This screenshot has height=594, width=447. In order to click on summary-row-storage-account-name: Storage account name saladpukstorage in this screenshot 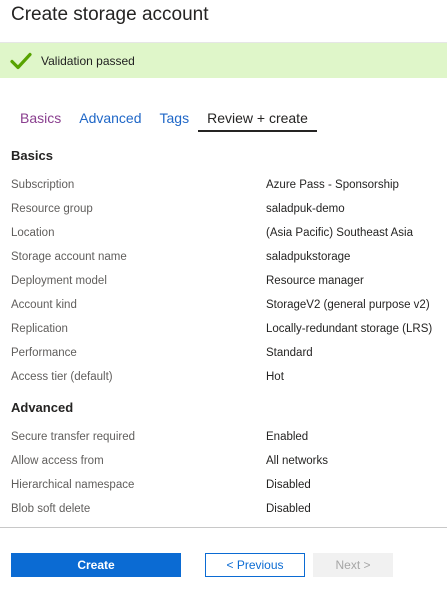, I will do `click(223, 257)`.